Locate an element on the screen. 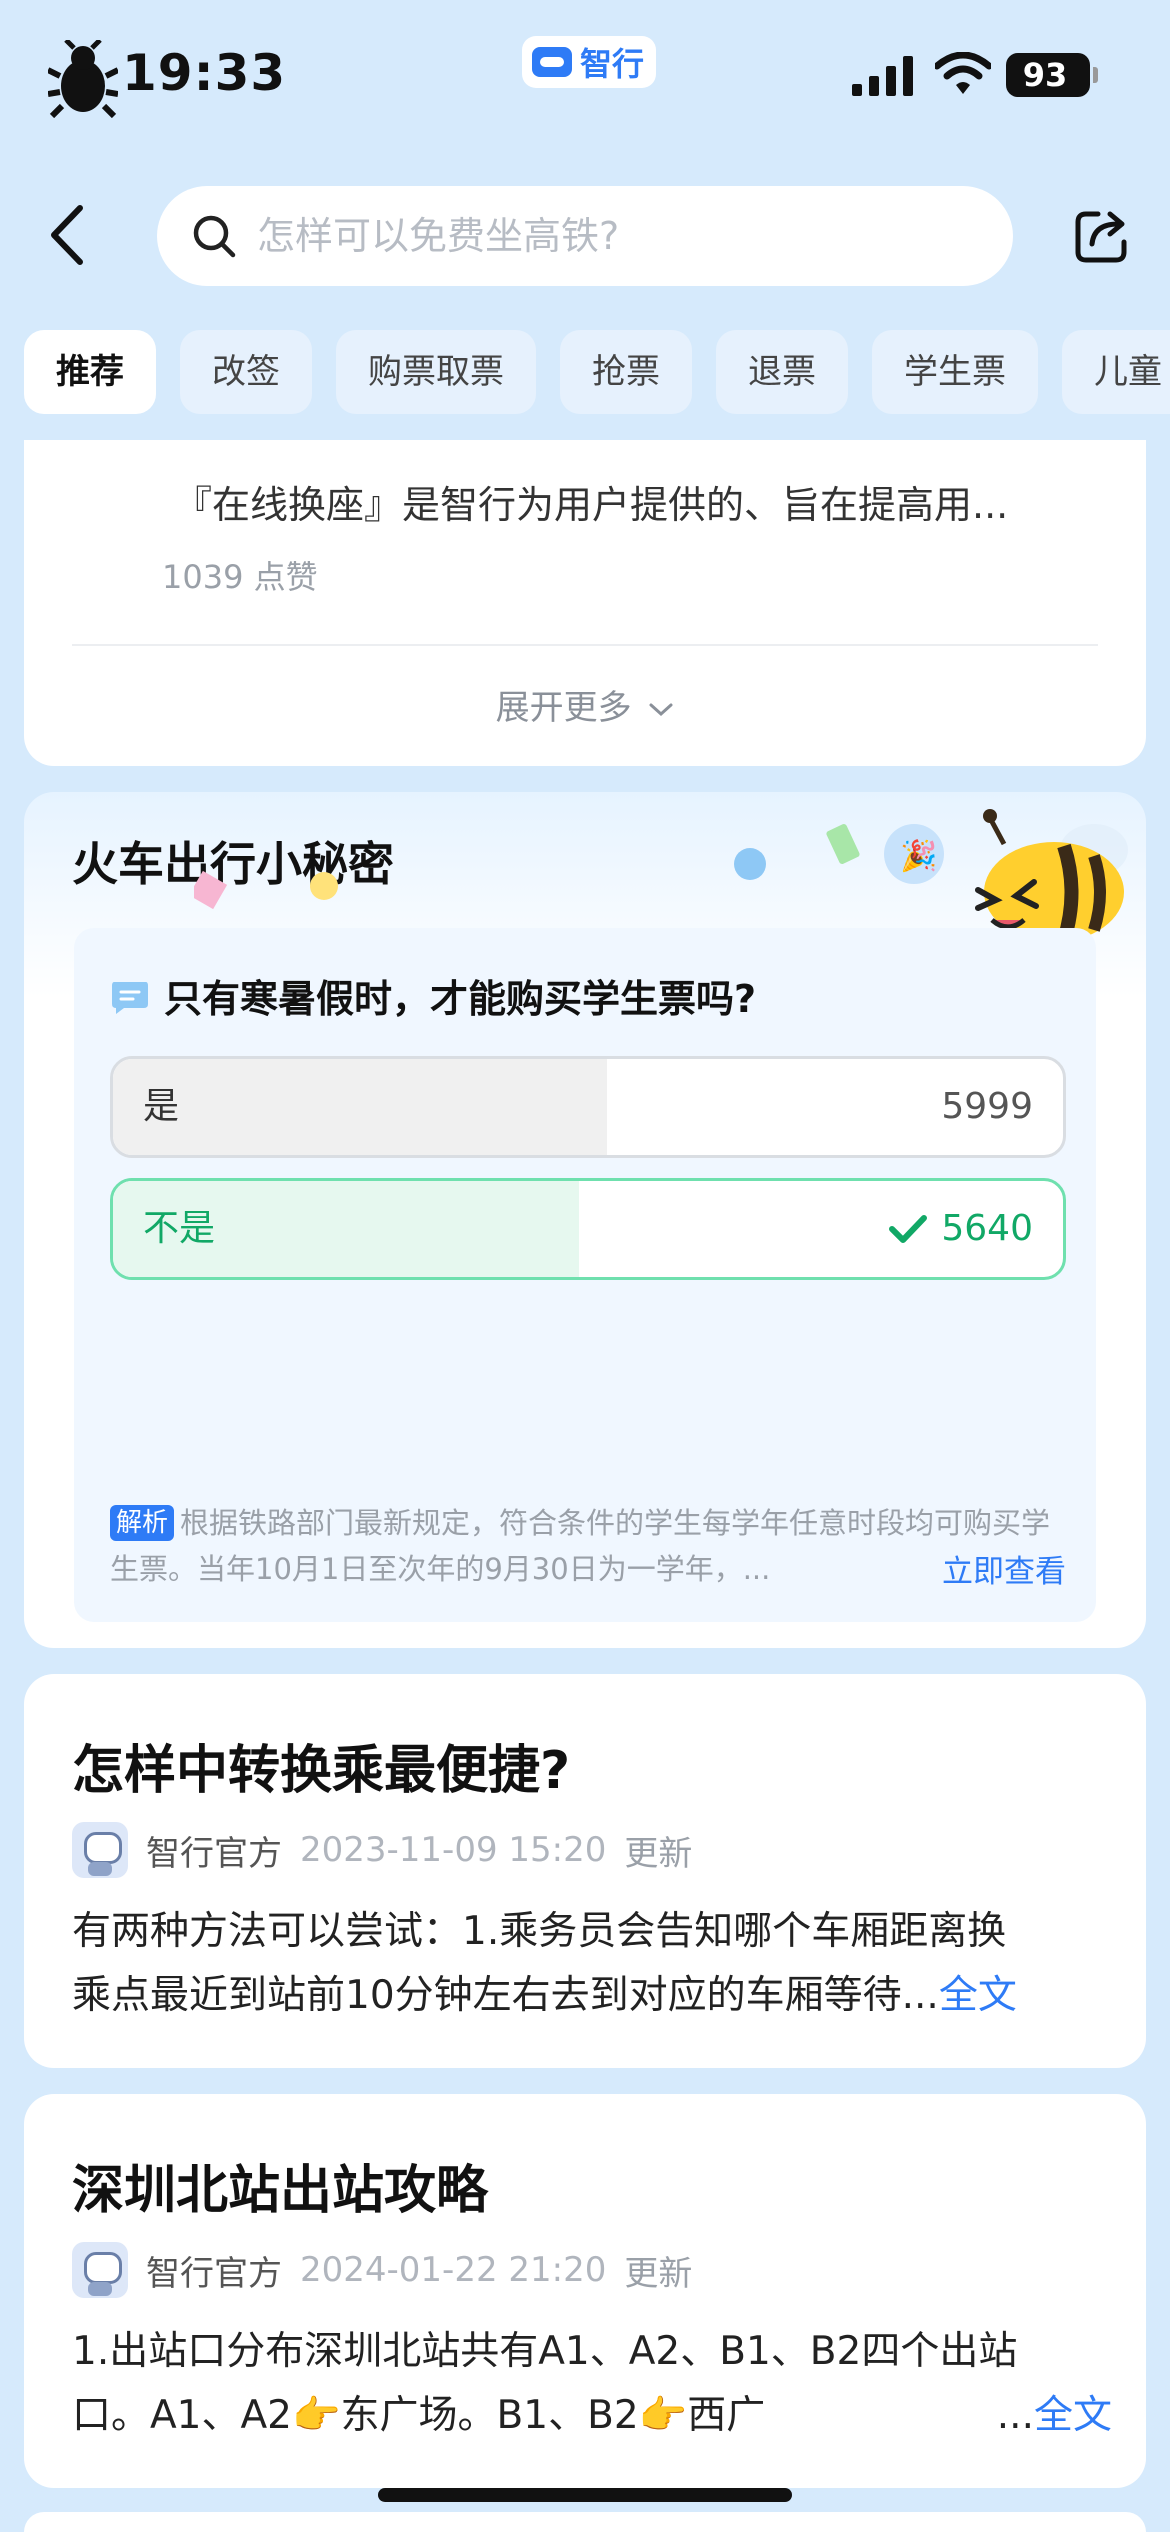 The image size is (1170, 2532). quiz-option-no: 不是 5640 is located at coordinates (588, 1229).